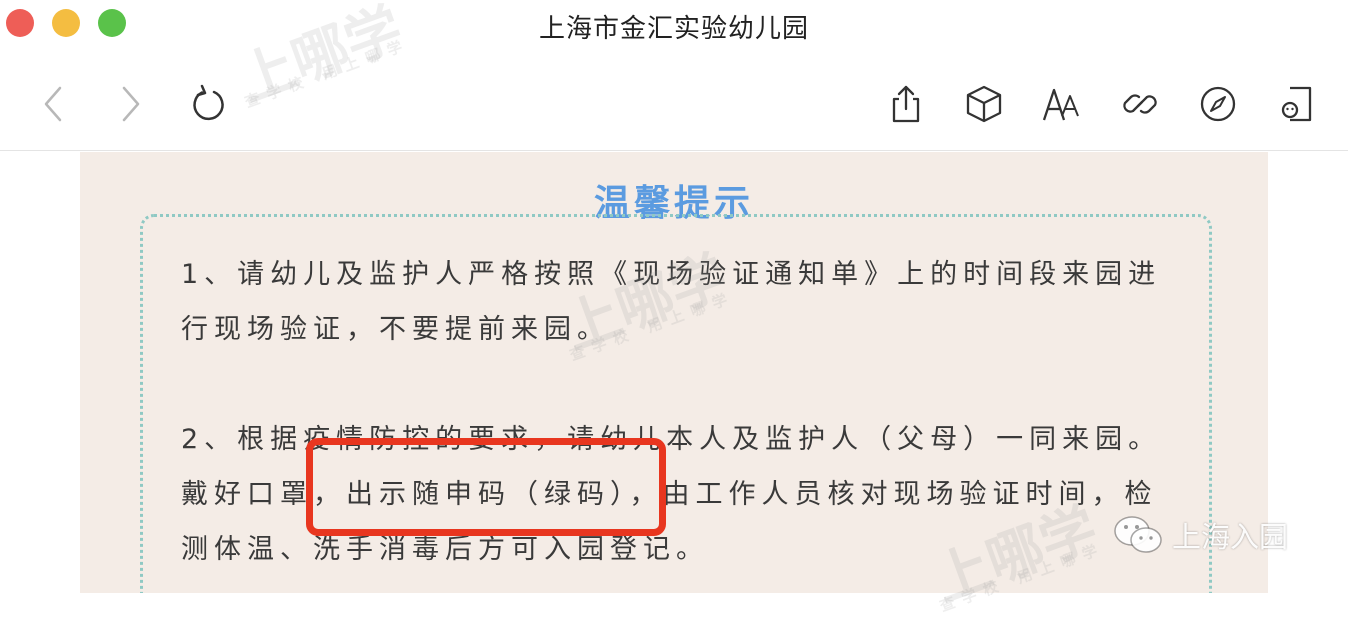 The width and height of the screenshot is (1348, 617). I want to click on title-bar: 上海市金汇实验幼儿园, so click(674, 26).